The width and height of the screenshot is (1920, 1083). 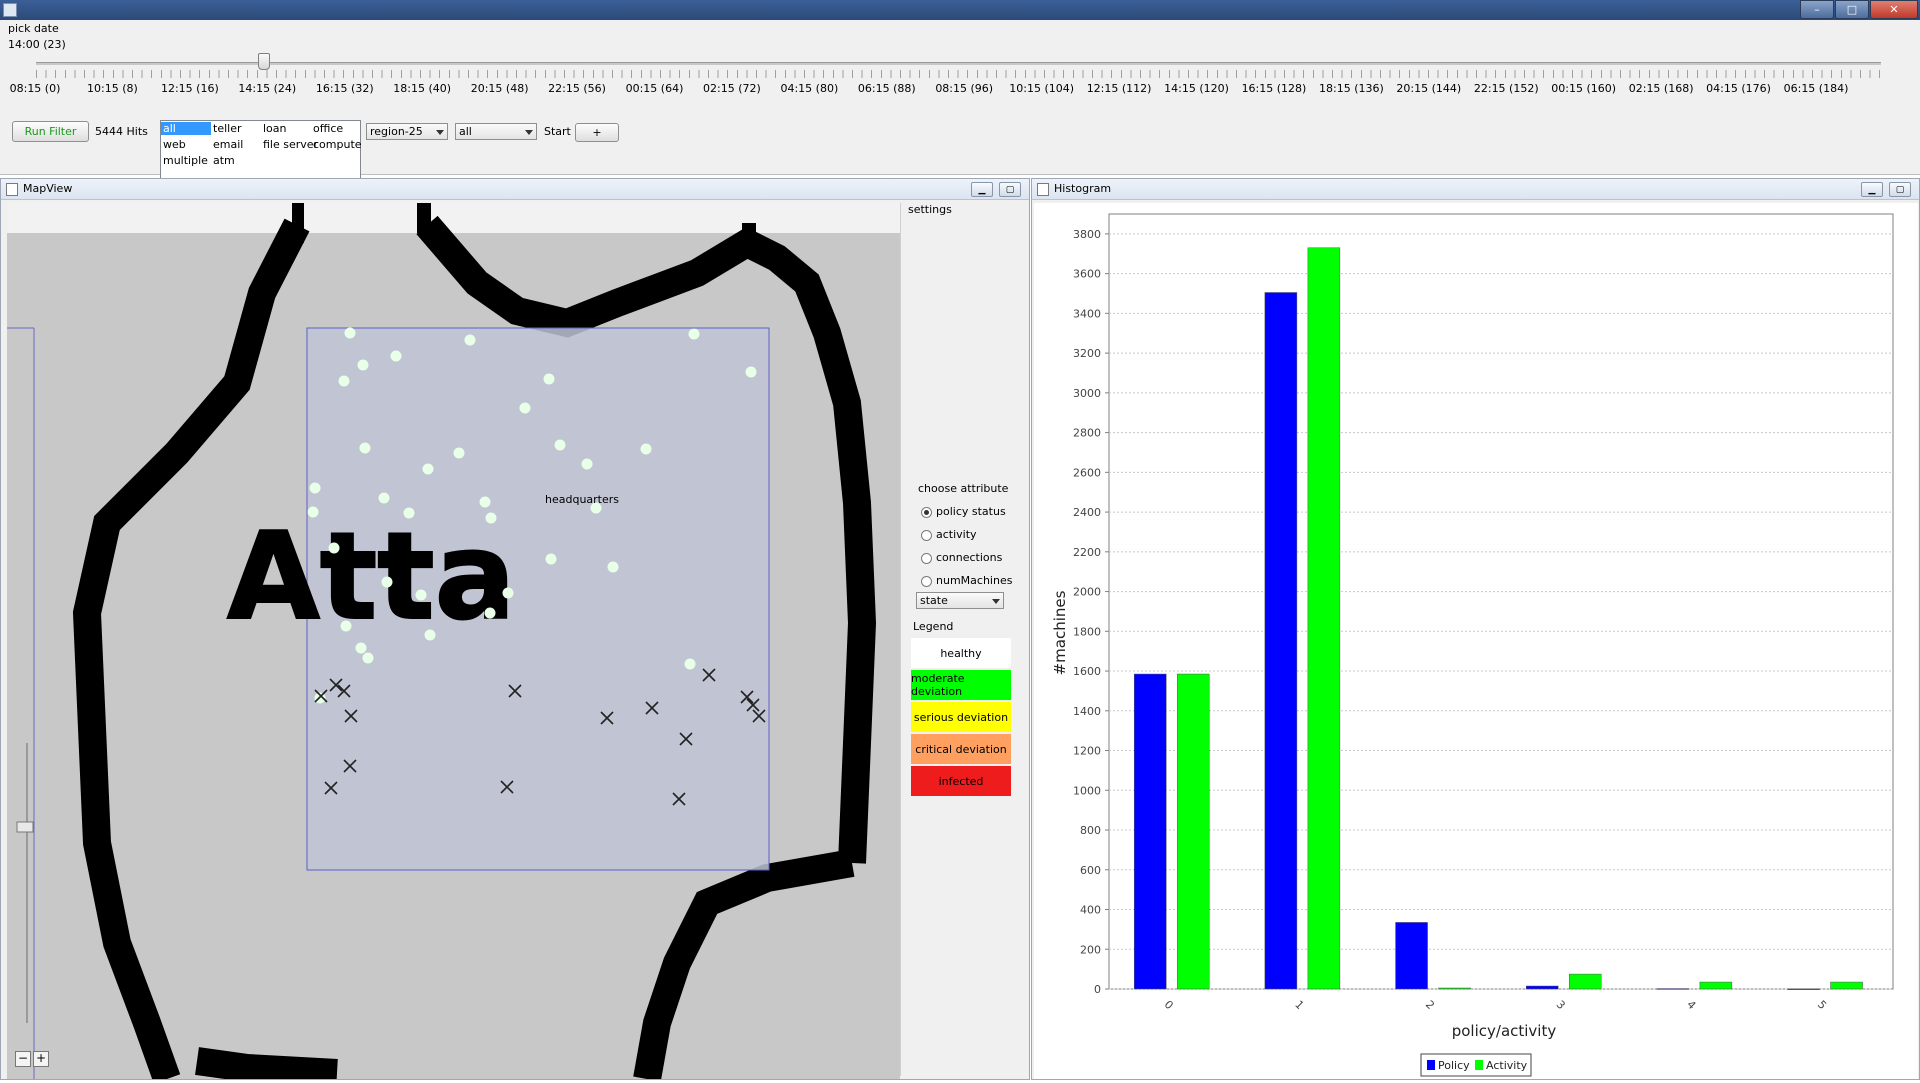 I want to click on region-select: region-25, so click(x=407, y=131).